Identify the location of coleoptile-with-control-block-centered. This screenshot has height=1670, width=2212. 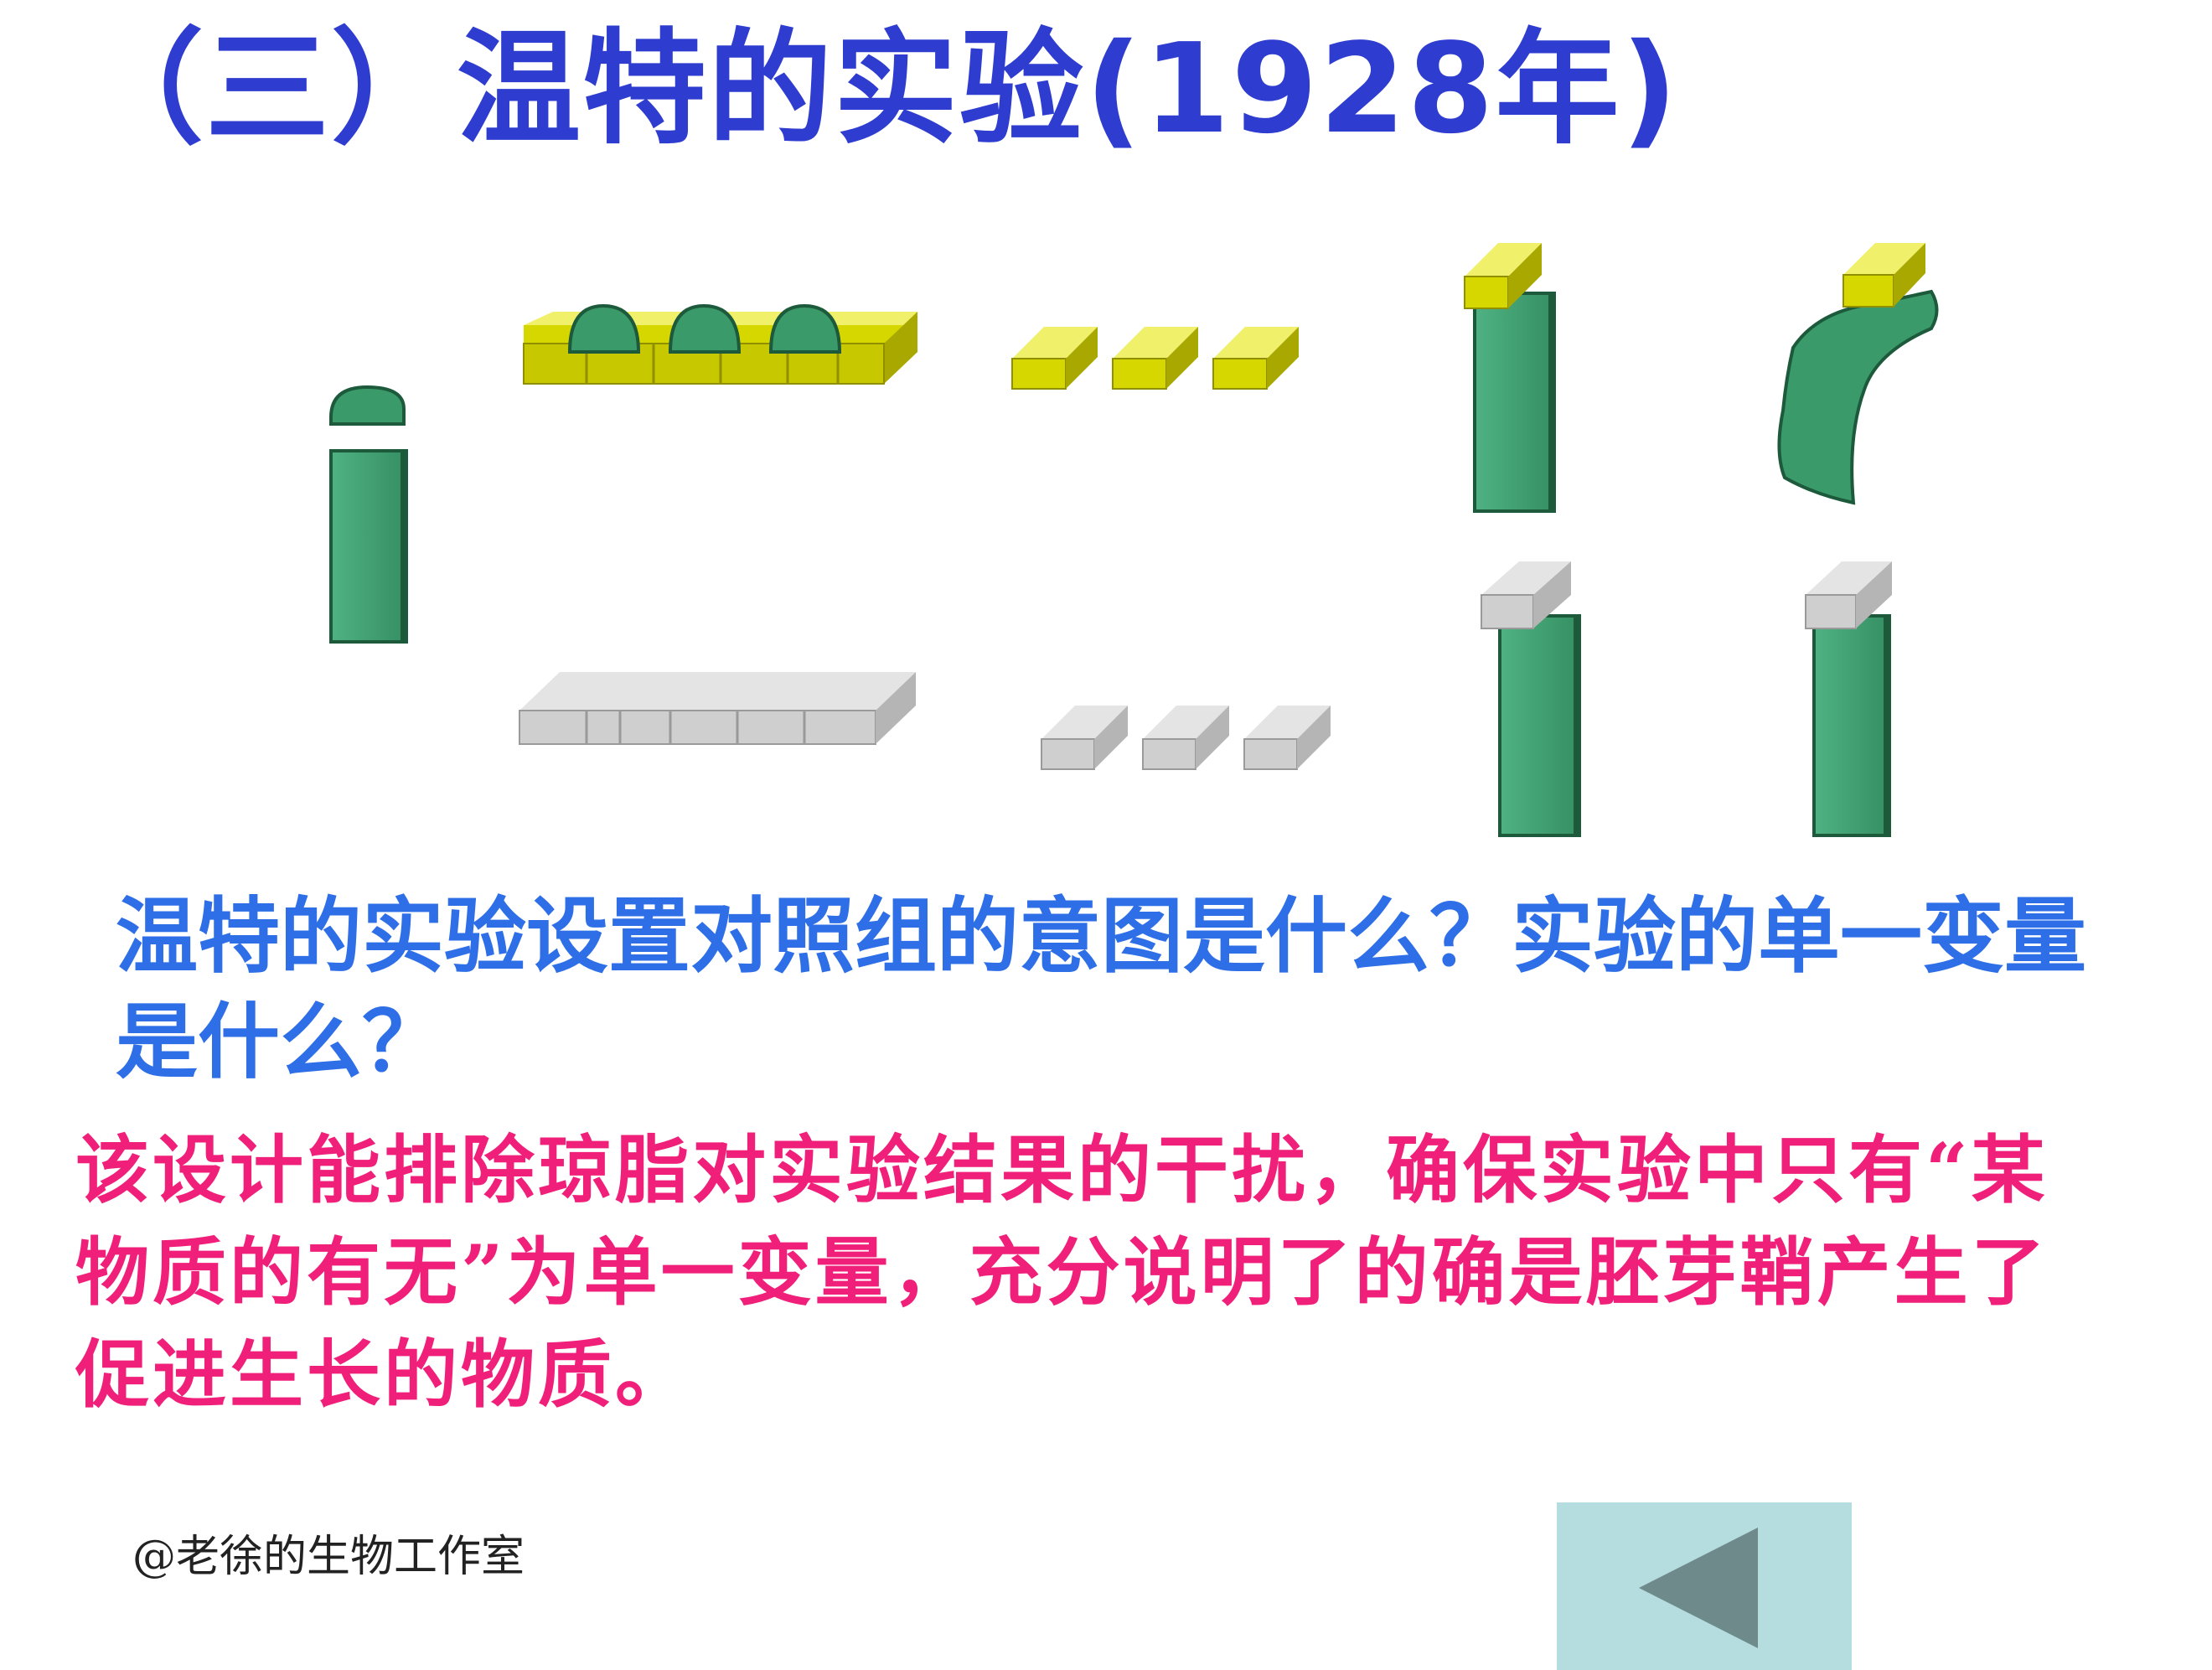
(1531, 699).